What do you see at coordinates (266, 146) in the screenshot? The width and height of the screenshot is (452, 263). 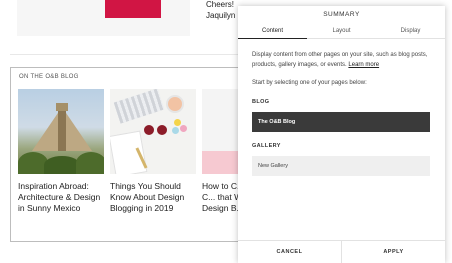 I see `section-label-gallery: GALLERY` at bounding box center [266, 146].